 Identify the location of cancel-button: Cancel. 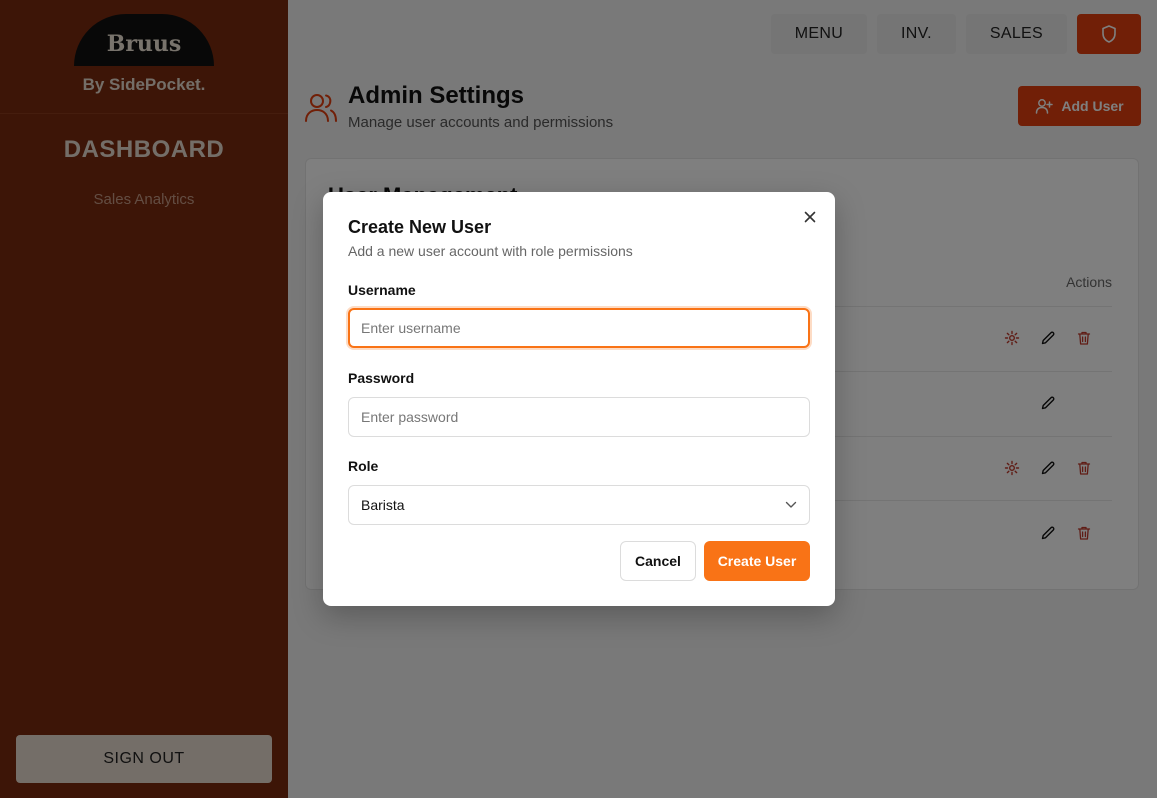
(658, 561).